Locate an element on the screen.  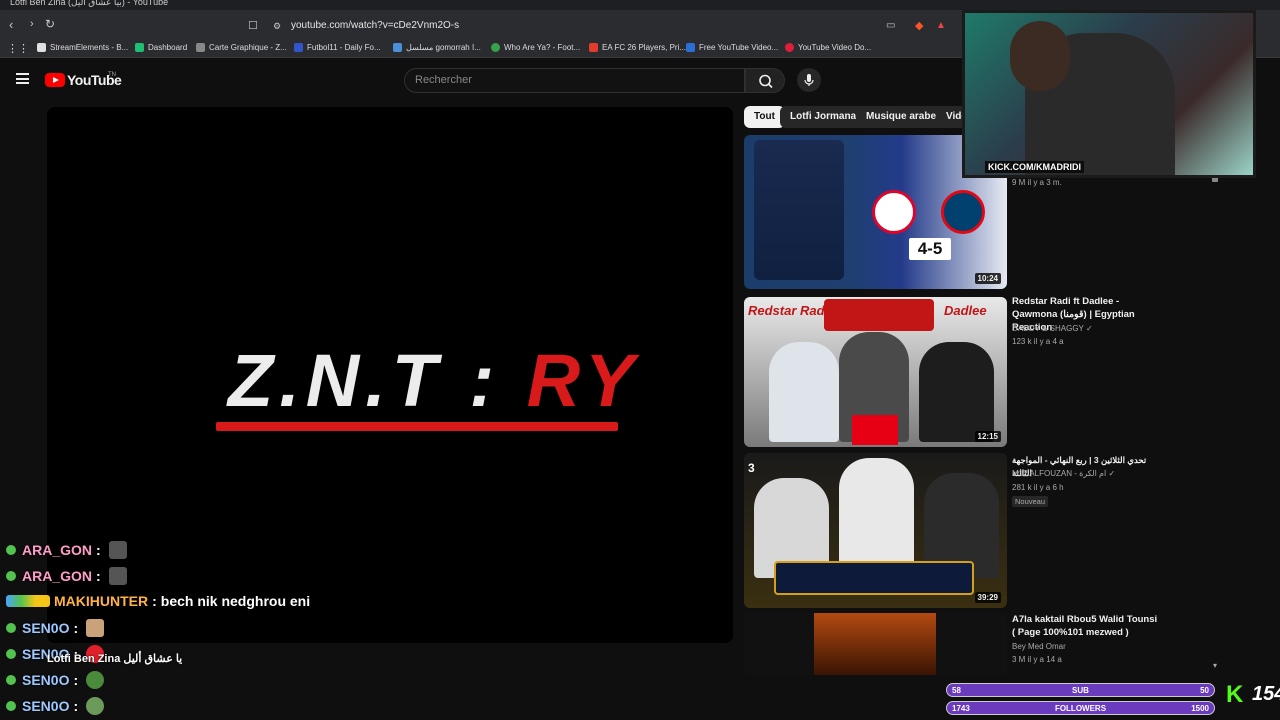
video-channel: Bey Med Omar is located at coordinates (1039, 646).